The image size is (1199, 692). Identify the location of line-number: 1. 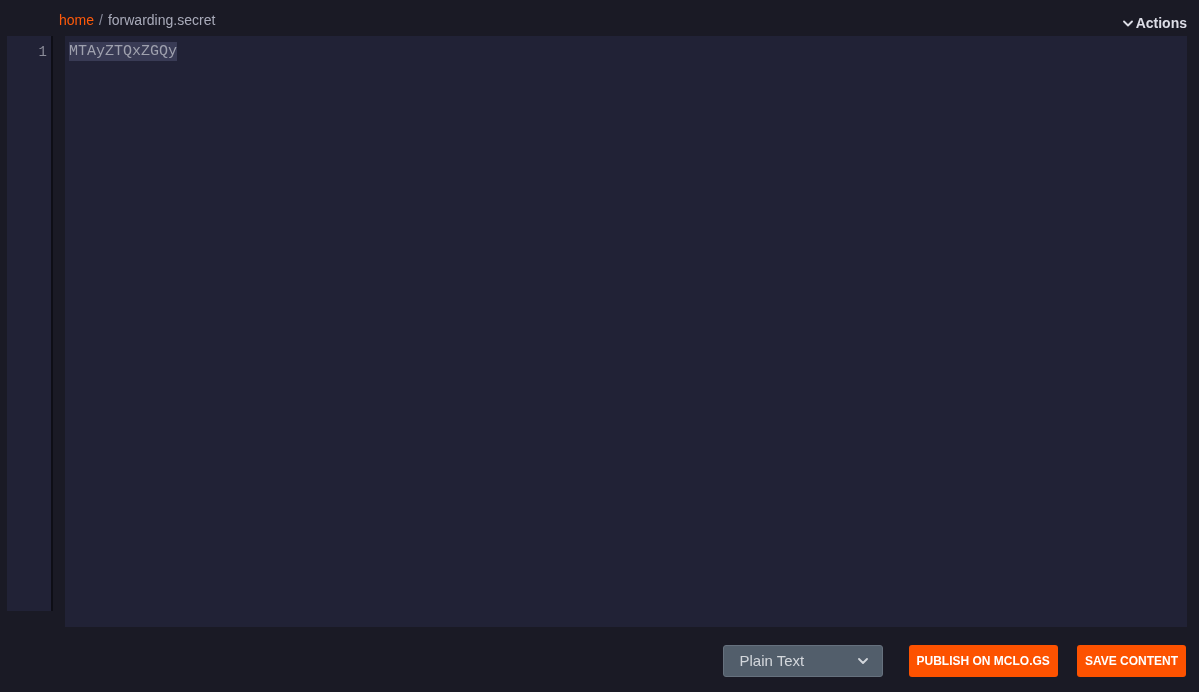
(42, 52).